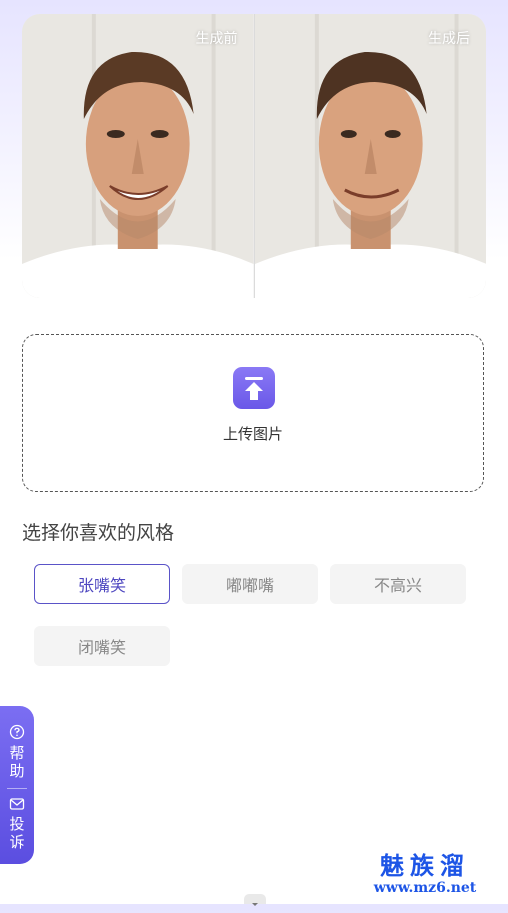 Image resolution: width=508 pixels, height=913 pixels. Describe the element at coordinates (216, 39) in the screenshot. I see `before-label: 生成前` at that location.